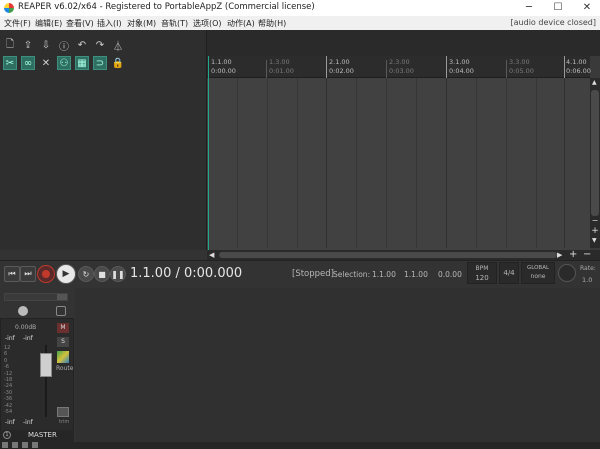  Describe the element at coordinates (82, 63) in the screenshot. I see `grid-icon: ▦` at that location.